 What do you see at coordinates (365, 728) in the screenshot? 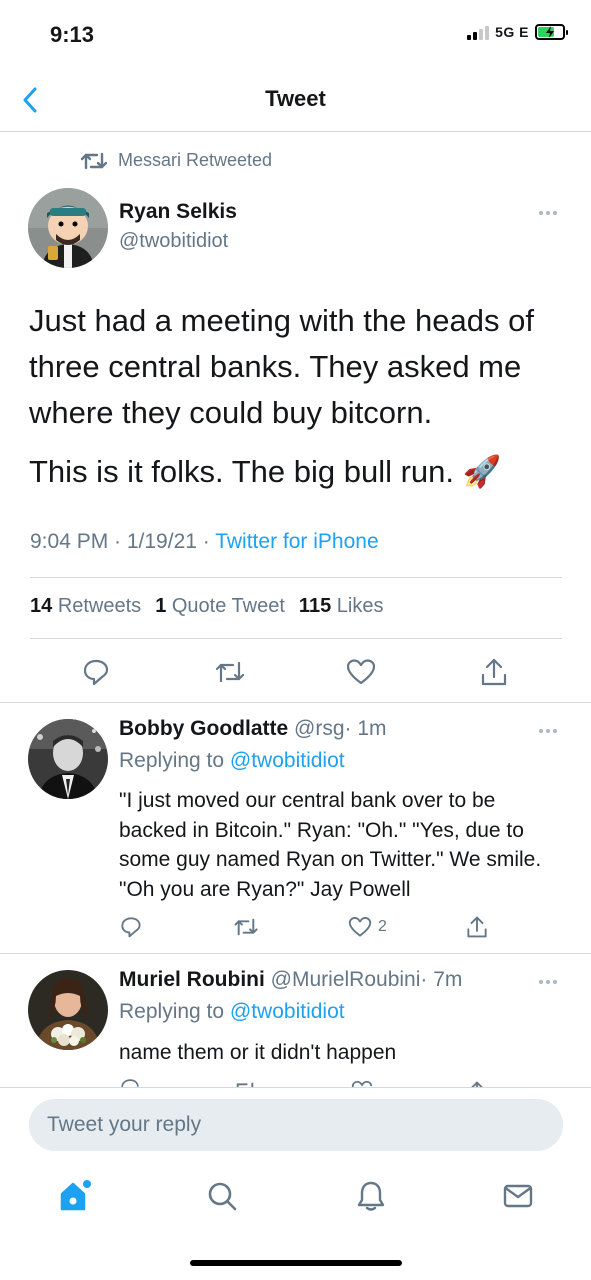
I see `reply-time: · 1m` at bounding box center [365, 728].